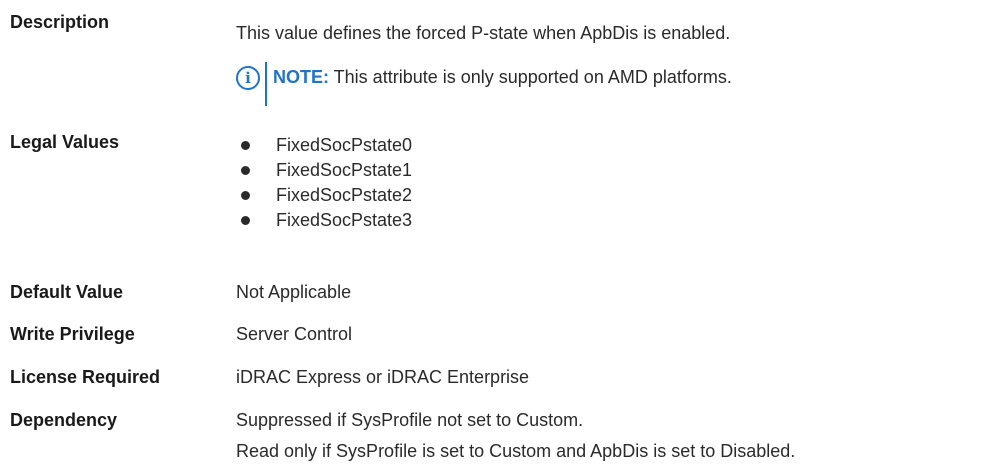  I want to click on license-required-value: iDRAC Express or iDRAC Enterprise, so click(383, 377).